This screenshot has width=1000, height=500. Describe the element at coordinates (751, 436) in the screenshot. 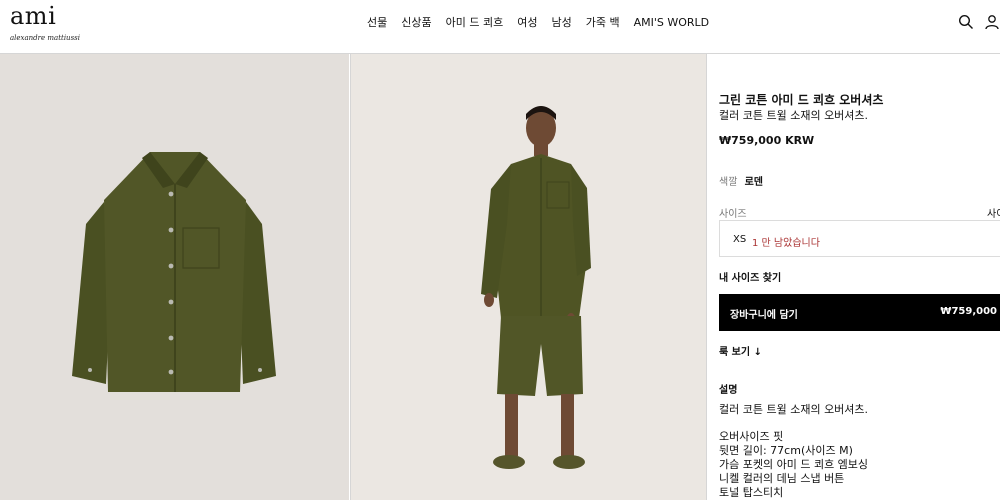

I see `detail-item: 오버사이즈 핏` at that location.